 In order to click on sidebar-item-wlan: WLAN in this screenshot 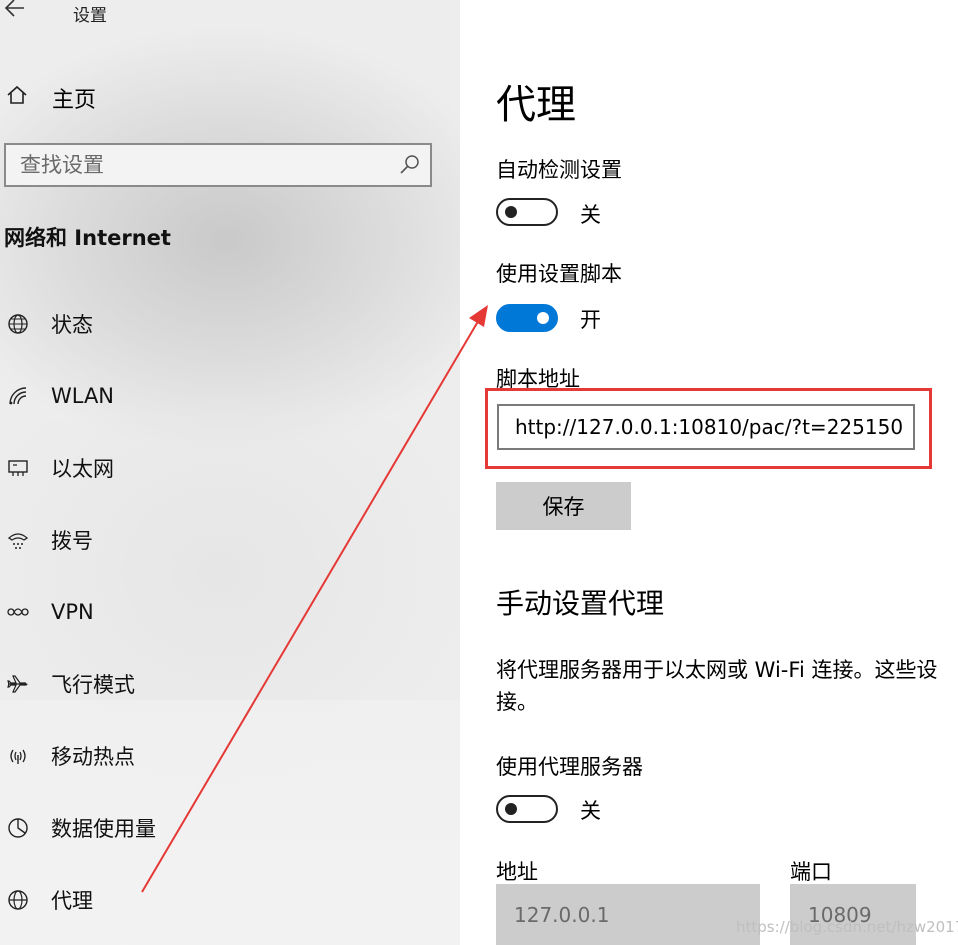, I will do `click(220, 396)`.